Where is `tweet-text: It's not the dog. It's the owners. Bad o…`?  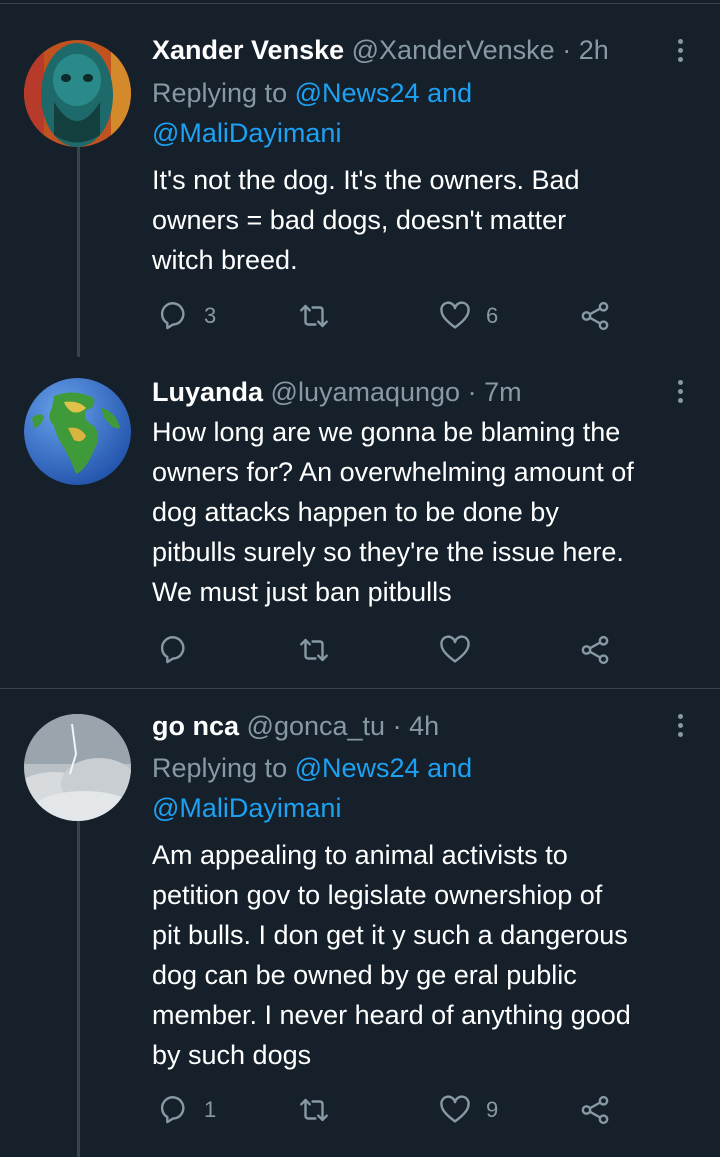
tweet-text: It's not the dog. It's the owners. Bad o… is located at coordinates (366, 220).